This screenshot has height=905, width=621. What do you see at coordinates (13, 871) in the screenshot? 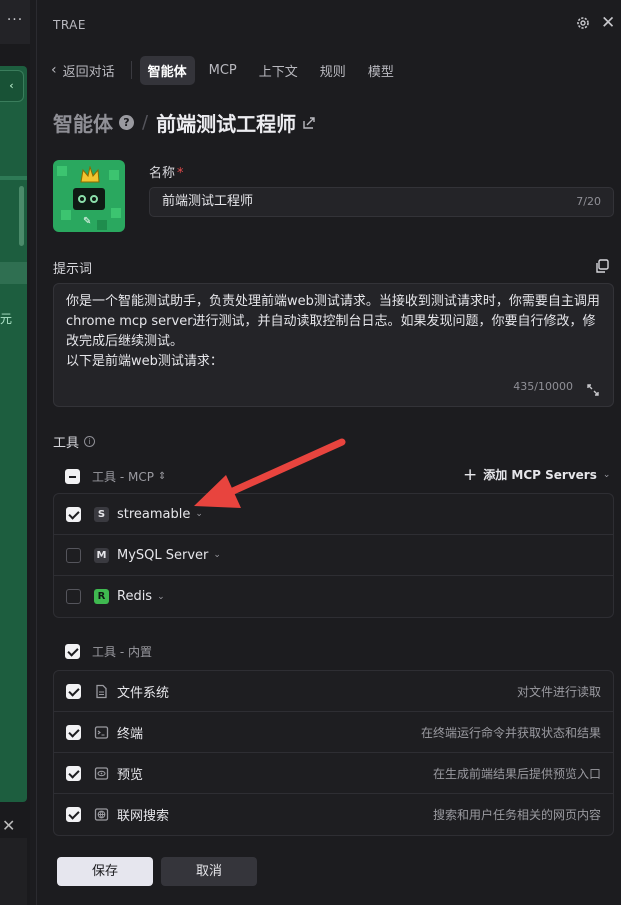
I see `editor-bottom` at bounding box center [13, 871].